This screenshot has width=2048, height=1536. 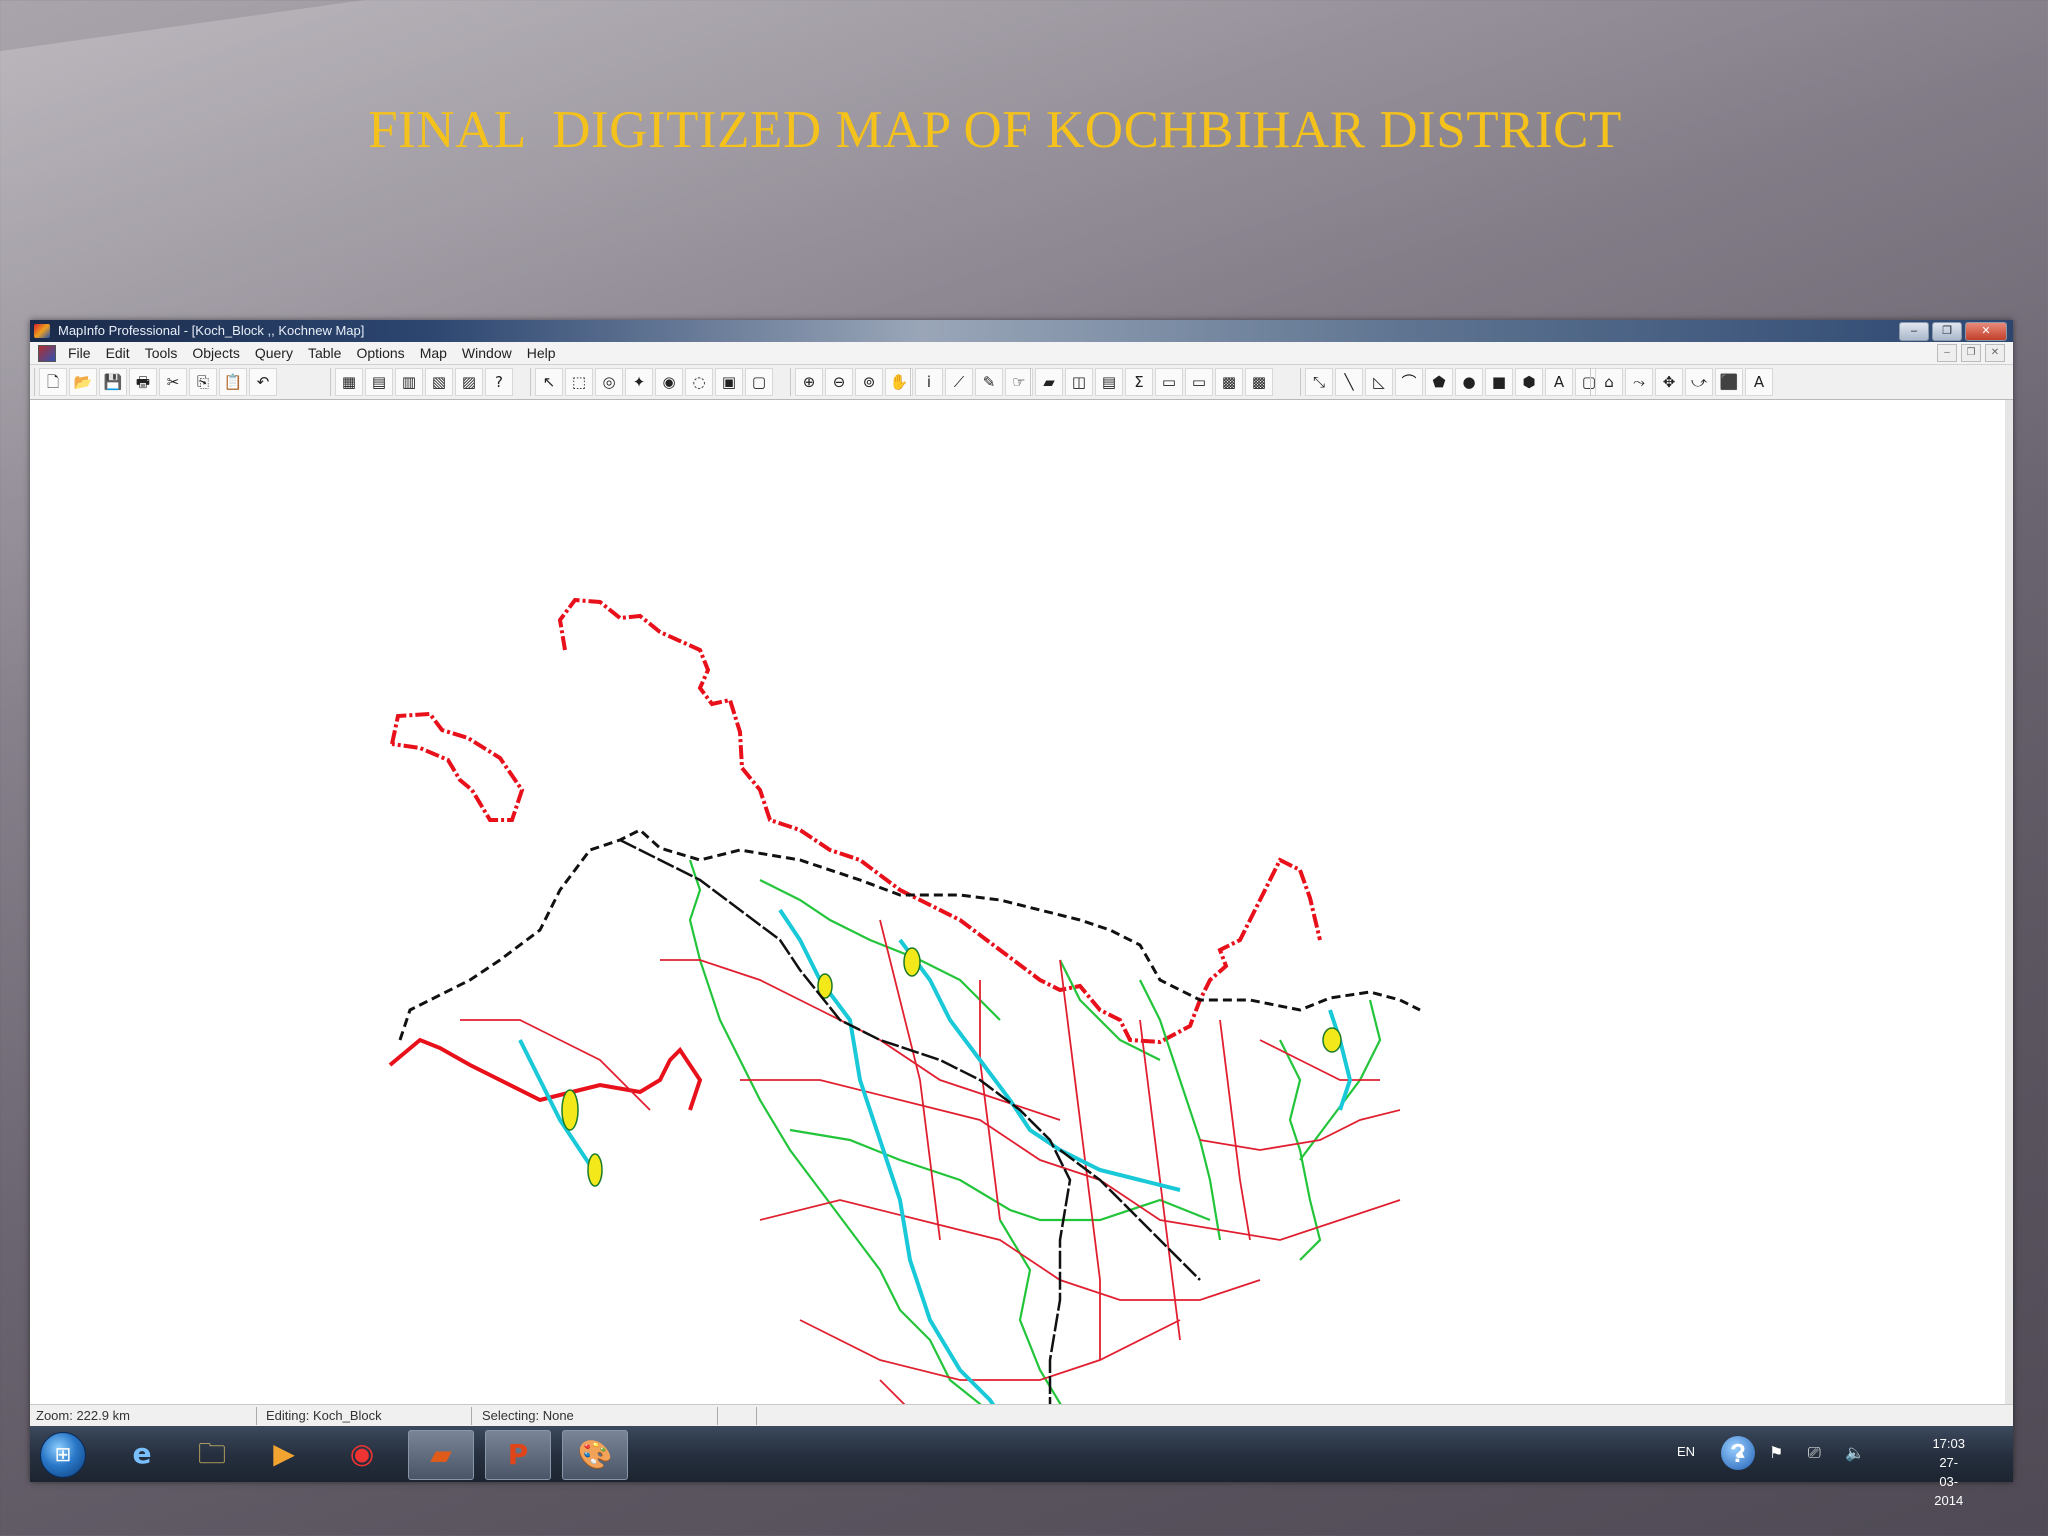 I want to click on menu-objects: Objects, so click(x=215, y=353).